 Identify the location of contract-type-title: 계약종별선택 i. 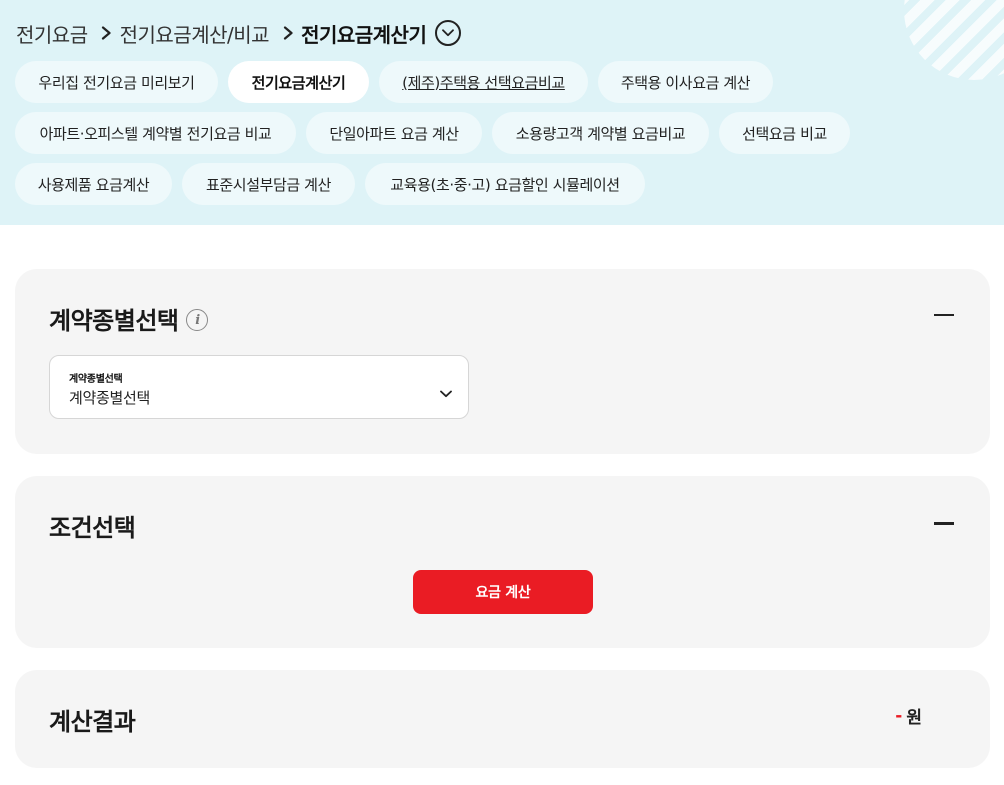
(129, 318).